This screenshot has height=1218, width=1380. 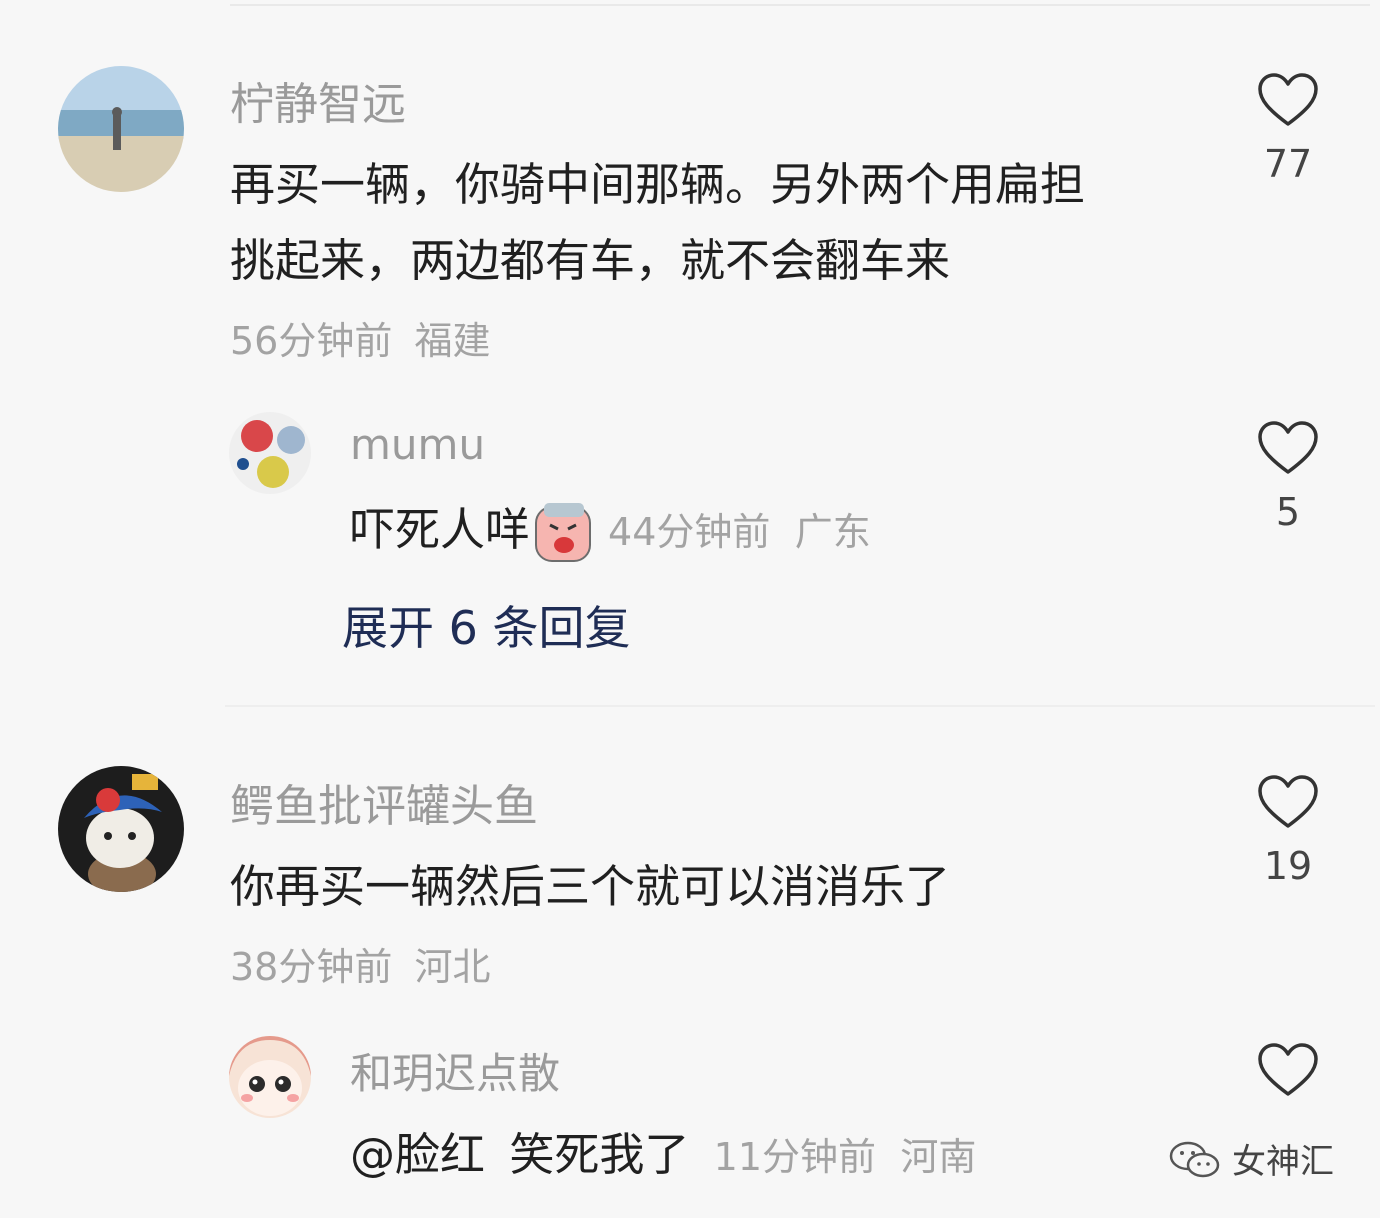 What do you see at coordinates (1283, 1162) in the screenshot?
I see `watermark-label: 女神汇` at bounding box center [1283, 1162].